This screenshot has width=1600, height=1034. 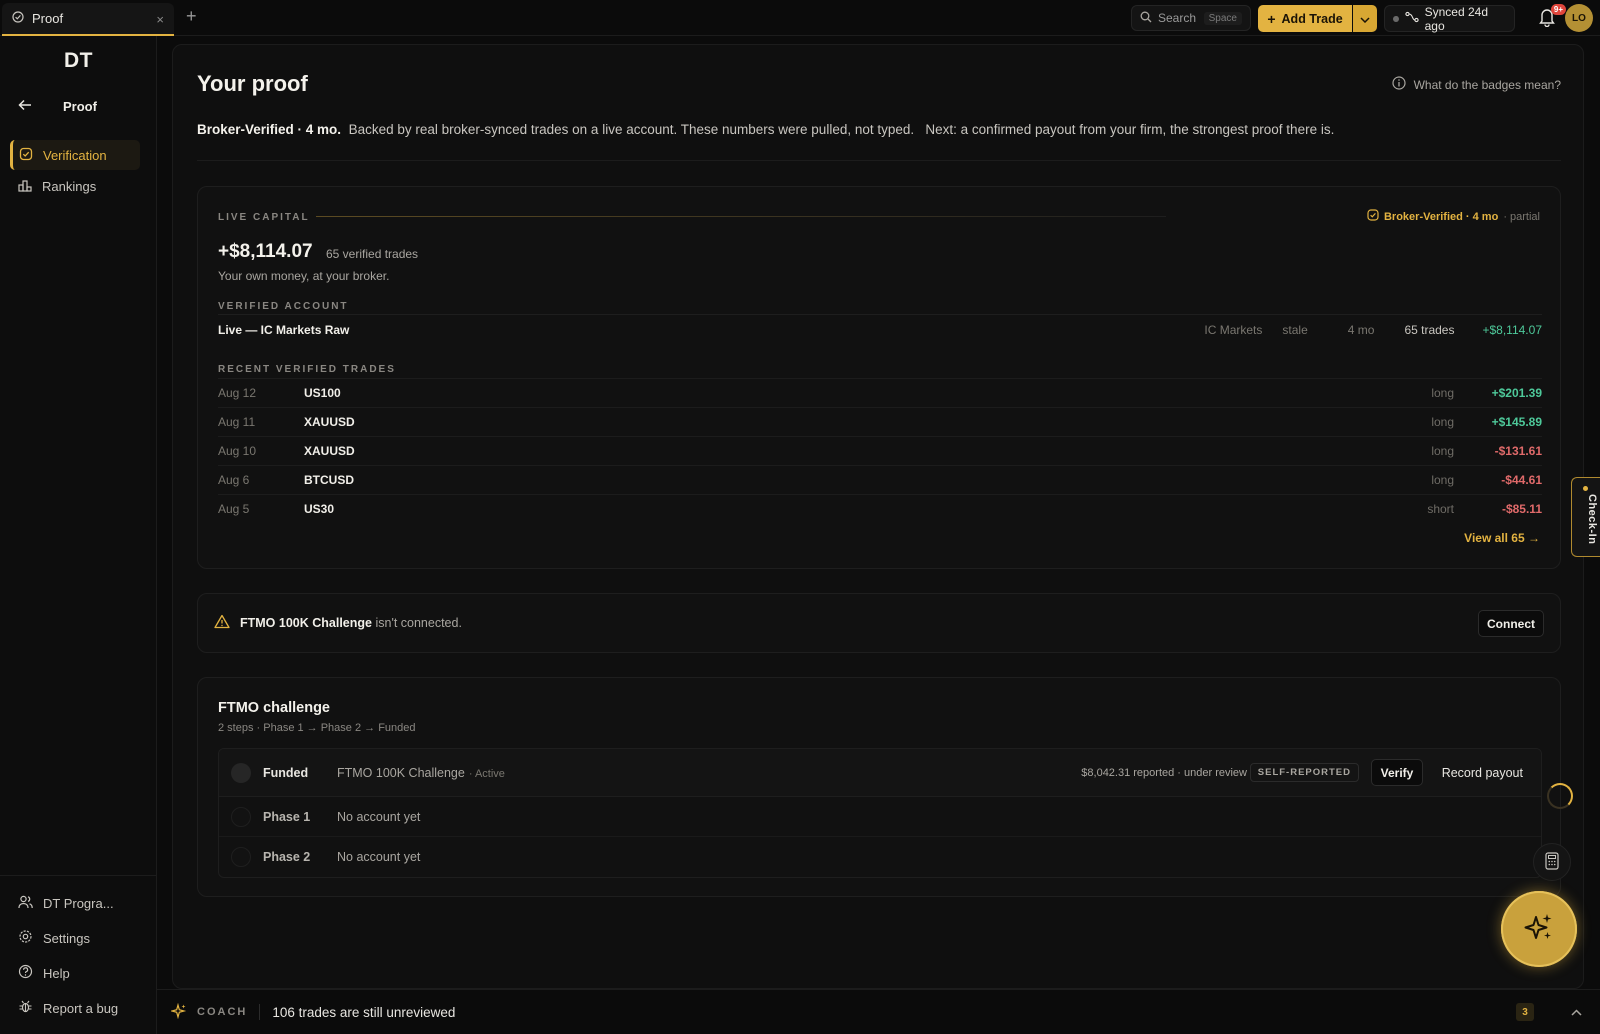 What do you see at coordinates (1482, 773) in the screenshot?
I see `record-payout-button: Record payout` at bounding box center [1482, 773].